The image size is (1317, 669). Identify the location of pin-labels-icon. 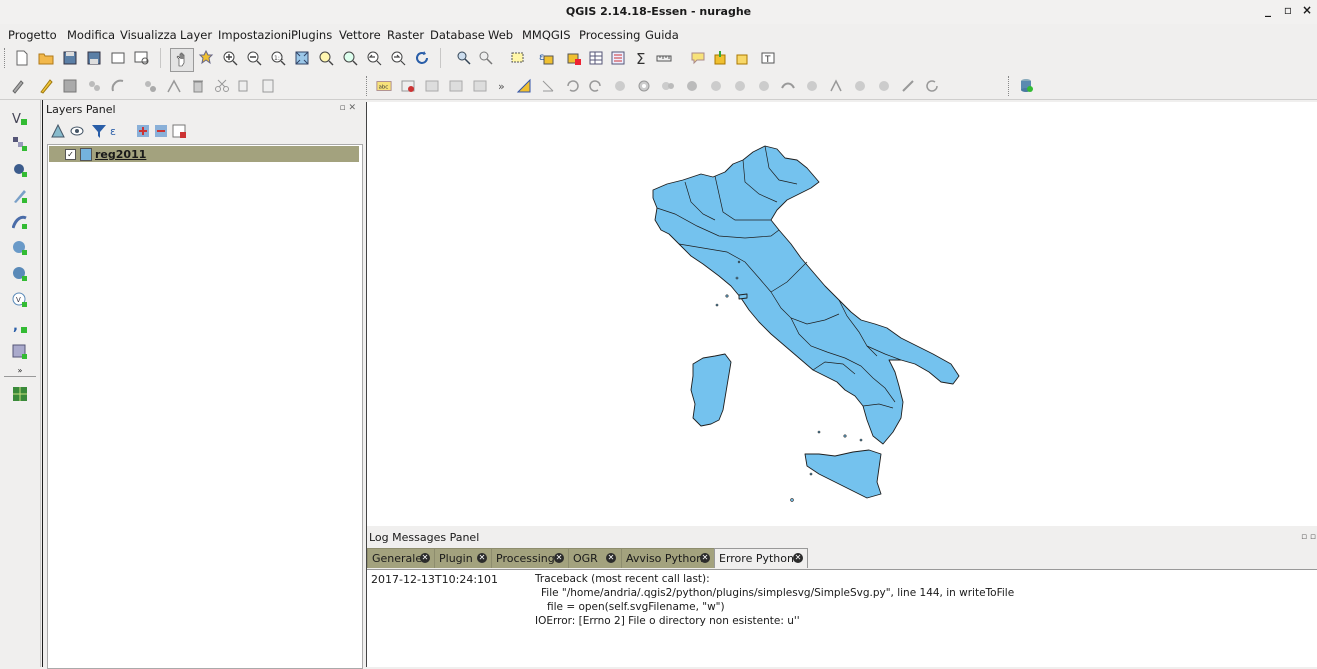
(408, 86).